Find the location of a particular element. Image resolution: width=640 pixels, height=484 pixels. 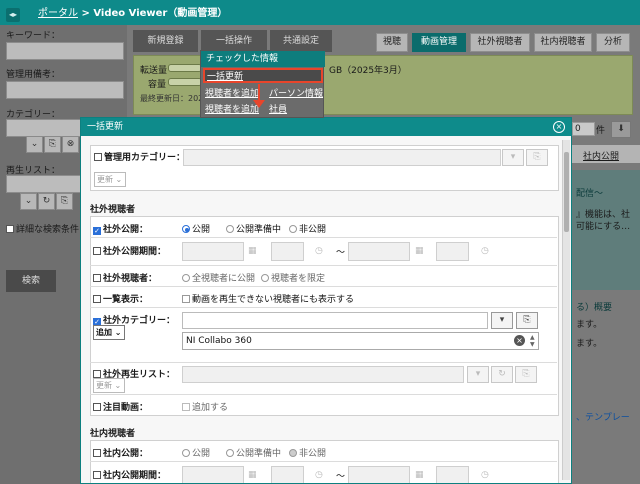

tab-view: 視聴 is located at coordinates (392, 42).